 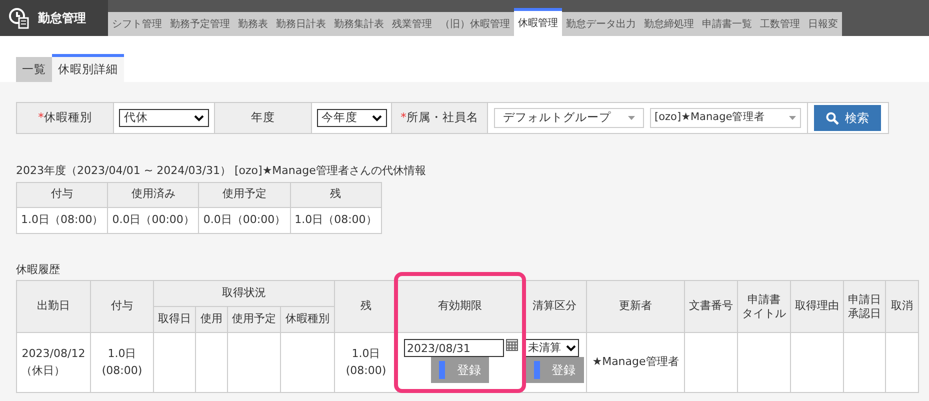 I want to click on column-header: 残, so click(x=336, y=194).